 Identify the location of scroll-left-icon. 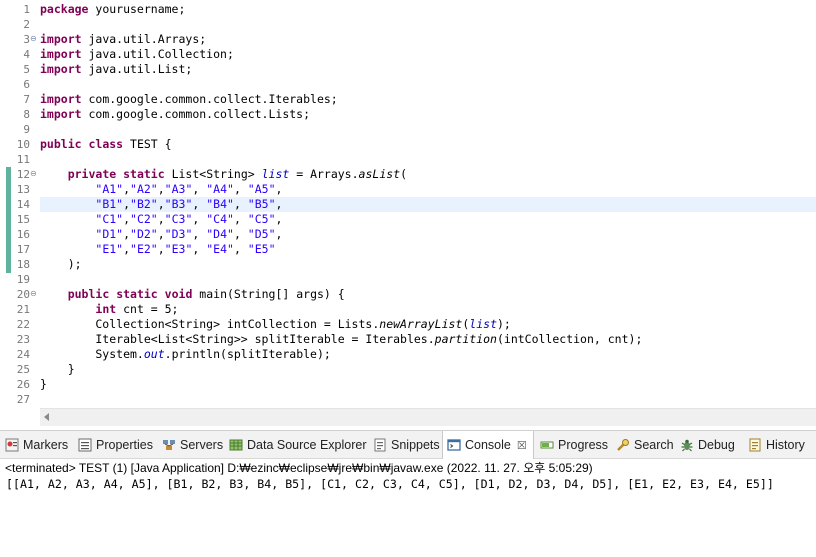
(46, 417).